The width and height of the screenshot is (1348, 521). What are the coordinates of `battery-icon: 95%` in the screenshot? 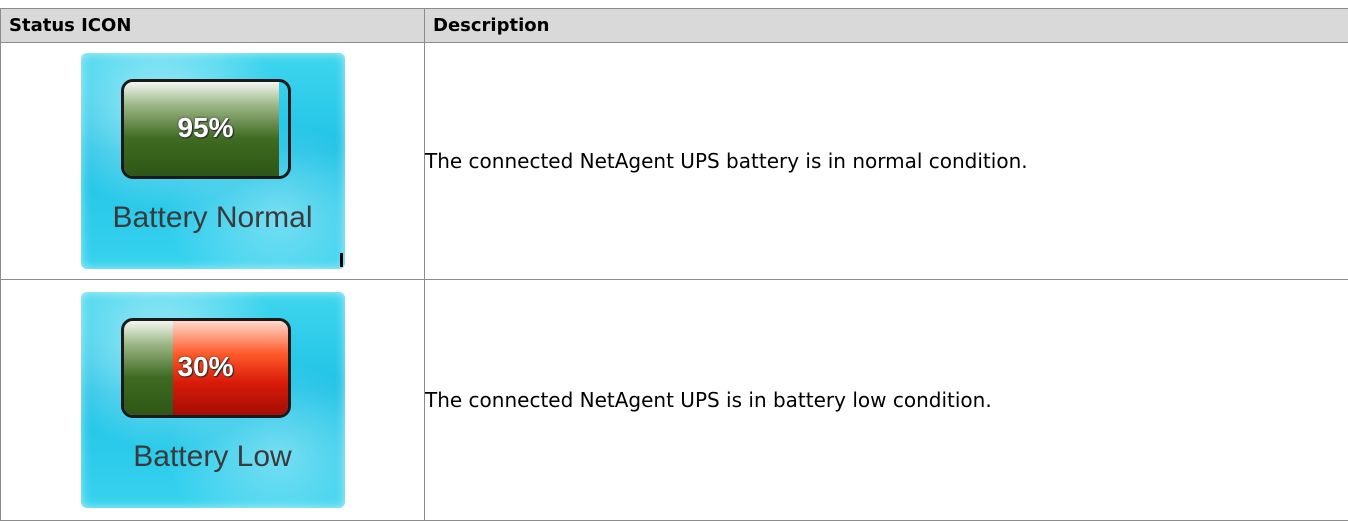 It's located at (206, 129).